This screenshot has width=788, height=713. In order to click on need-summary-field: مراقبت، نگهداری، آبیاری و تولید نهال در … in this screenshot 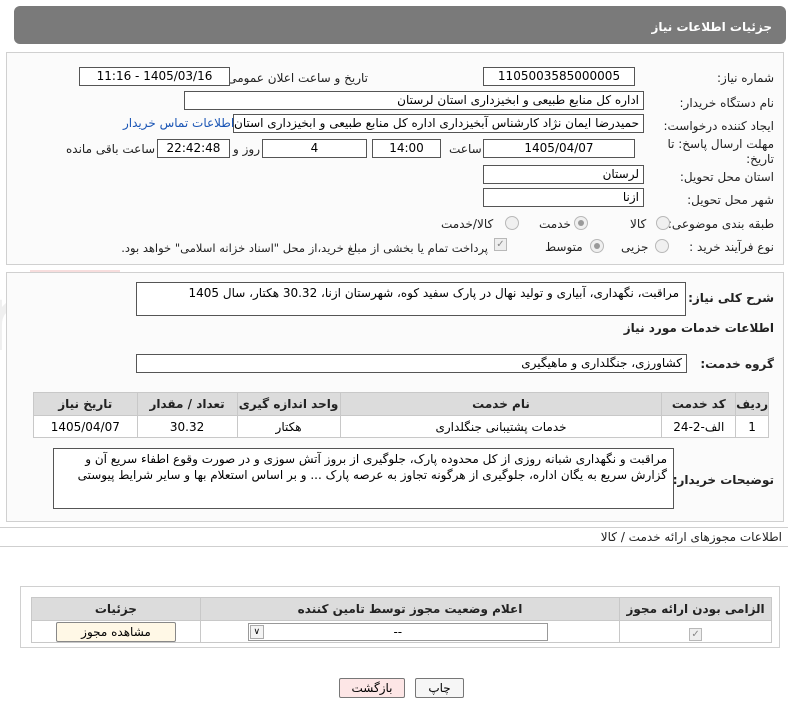, I will do `click(411, 299)`.